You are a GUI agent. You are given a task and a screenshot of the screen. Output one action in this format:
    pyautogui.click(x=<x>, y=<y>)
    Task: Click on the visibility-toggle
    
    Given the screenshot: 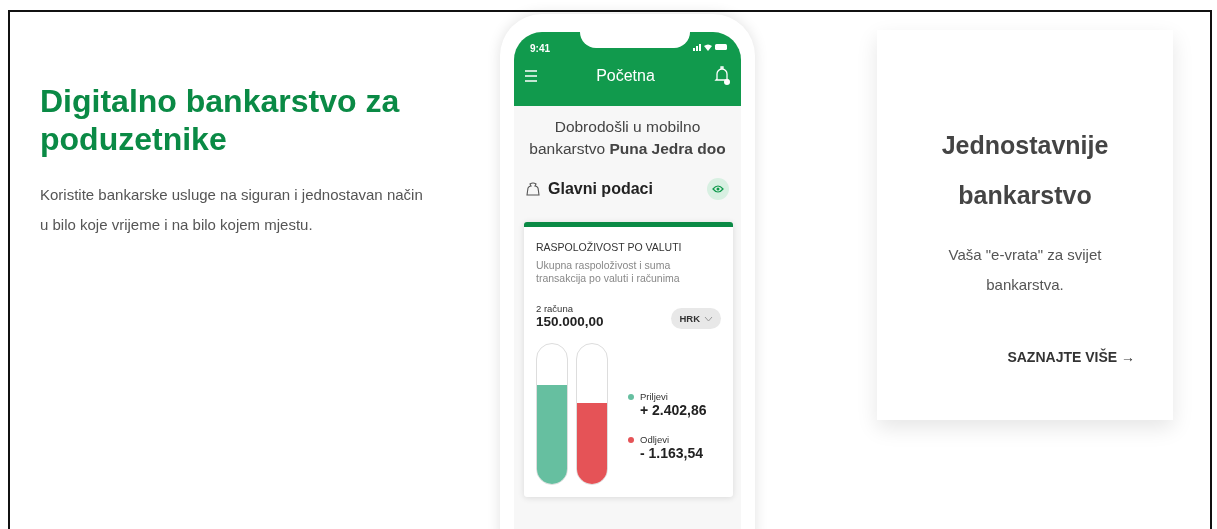 What is the action you would take?
    pyautogui.click(x=718, y=189)
    